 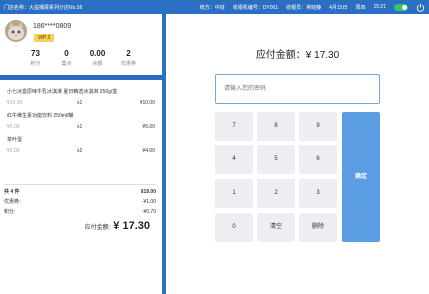 I want to click on stat-value: 0.00, so click(x=97, y=53).